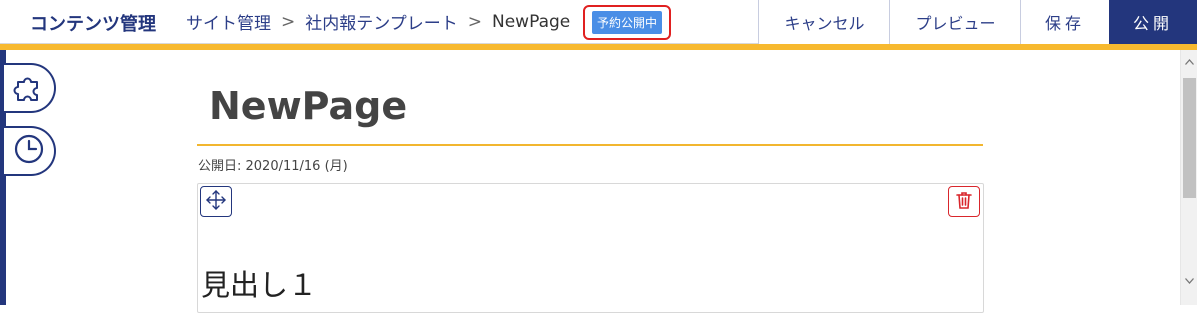 The image size is (1197, 313). I want to click on clock-icon, so click(29, 151).